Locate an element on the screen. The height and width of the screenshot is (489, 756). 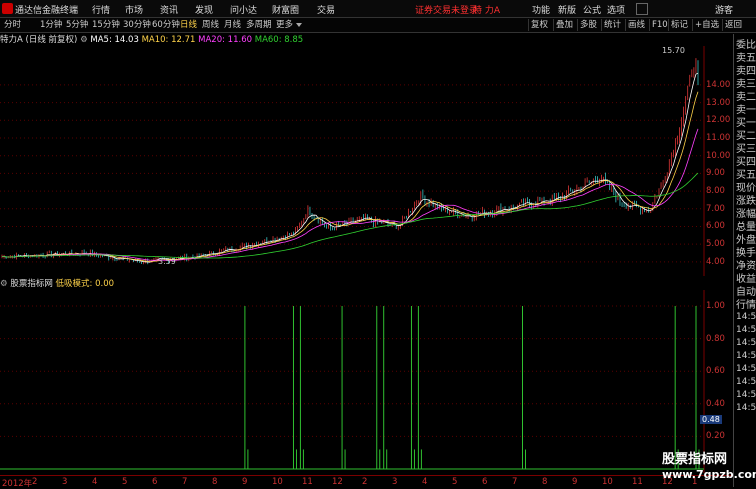
price-tick: 8.00 is located at coordinates (715, 191).